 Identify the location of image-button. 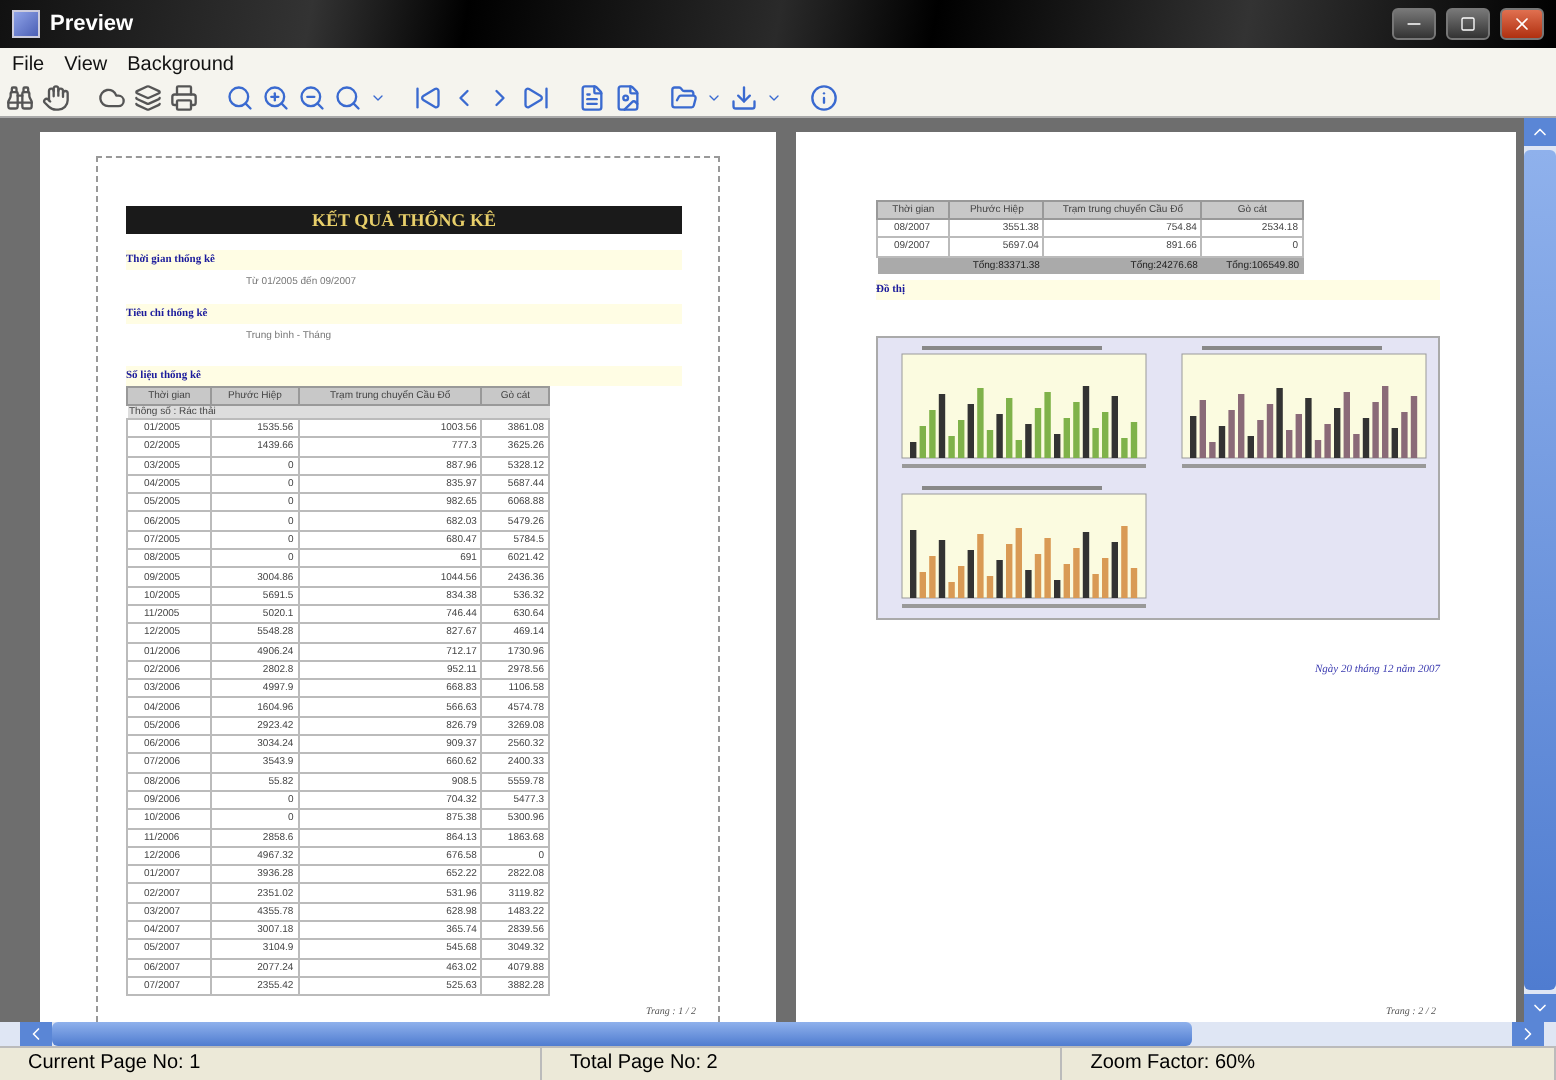
(628, 98).